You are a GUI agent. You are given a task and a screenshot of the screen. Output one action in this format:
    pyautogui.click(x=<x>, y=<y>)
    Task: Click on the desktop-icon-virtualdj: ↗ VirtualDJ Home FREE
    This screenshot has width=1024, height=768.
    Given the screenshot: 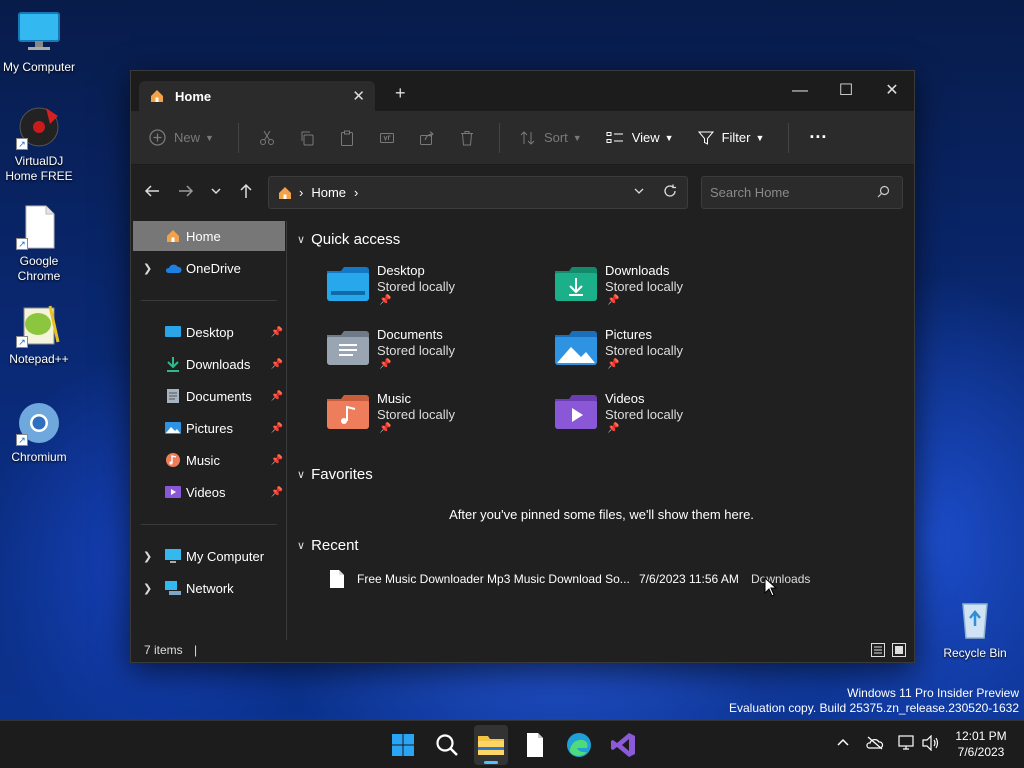 What is the action you would take?
    pyautogui.click(x=39, y=144)
    